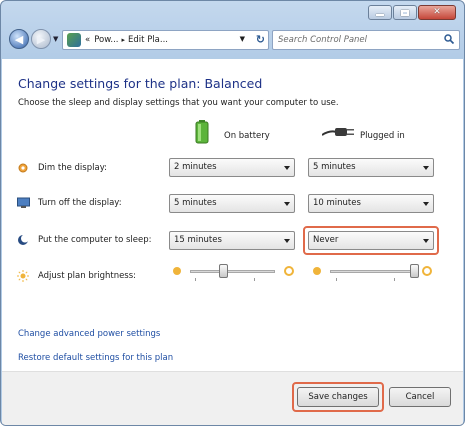  Describe the element at coordinates (140, 83) in the screenshot. I see `page-title: Change settings for the plan: Balanced` at that location.